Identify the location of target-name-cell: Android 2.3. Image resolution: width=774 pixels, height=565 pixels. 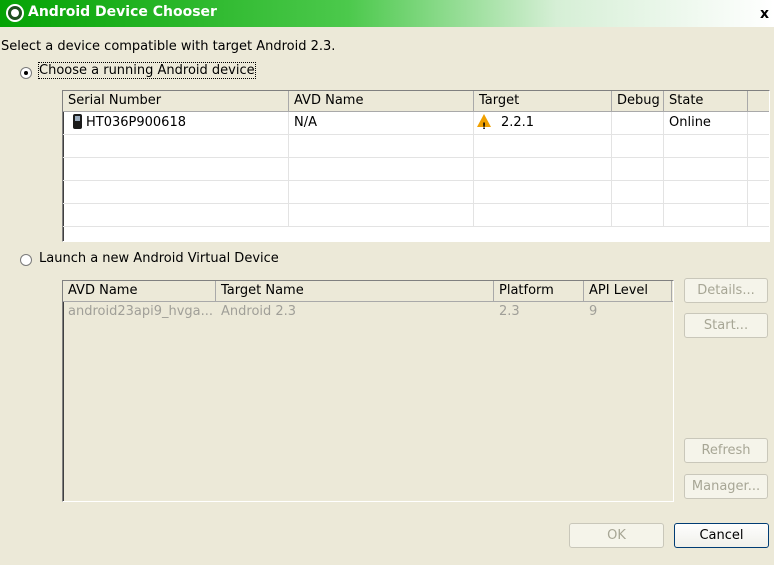
(259, 311).